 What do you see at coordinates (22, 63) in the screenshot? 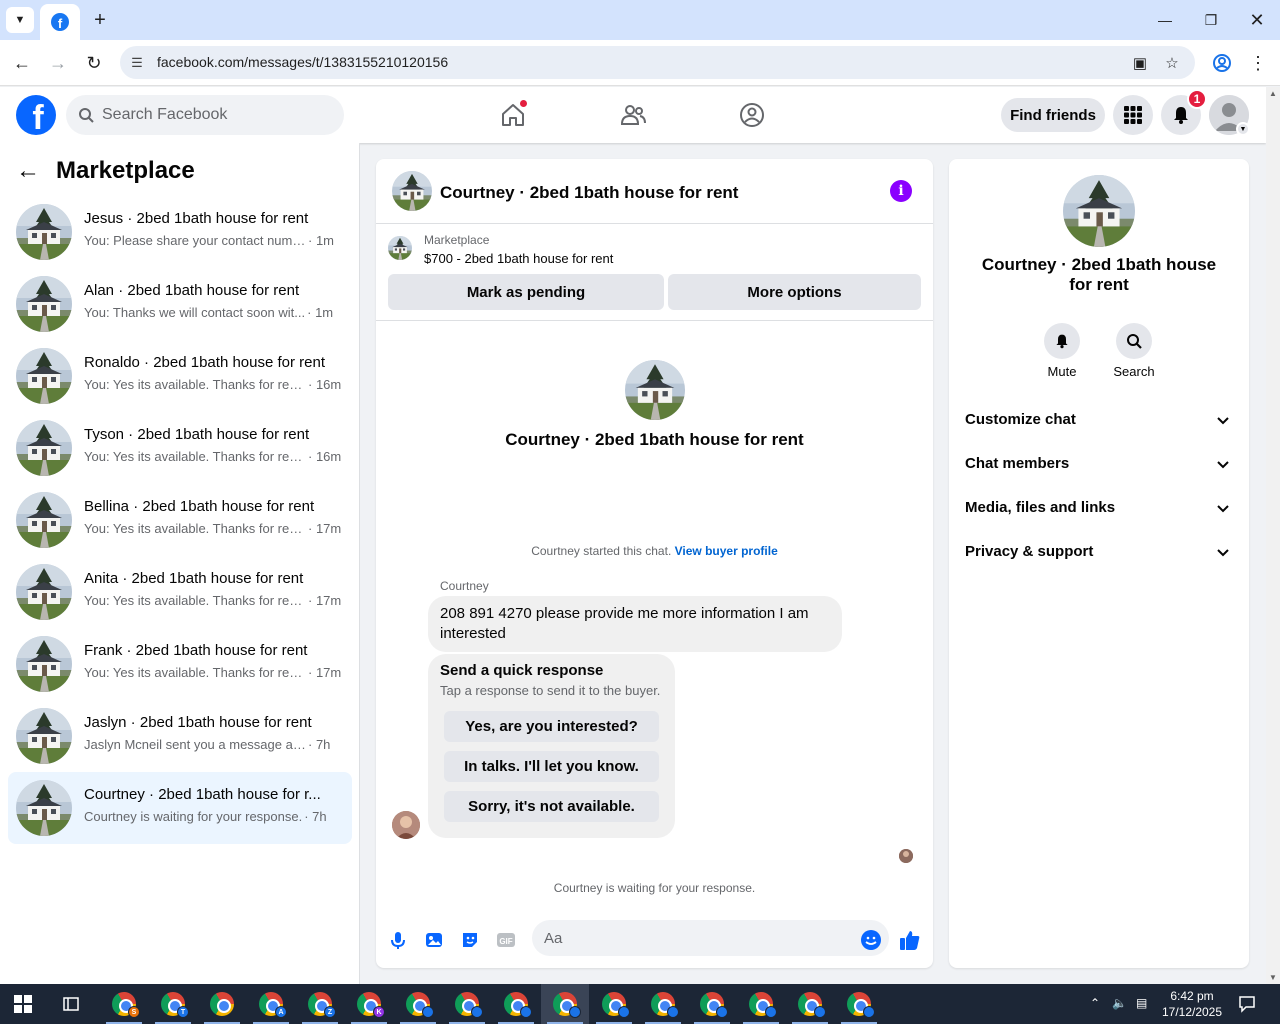
I see `back-icon: ←` at bounding box center [22, 63].